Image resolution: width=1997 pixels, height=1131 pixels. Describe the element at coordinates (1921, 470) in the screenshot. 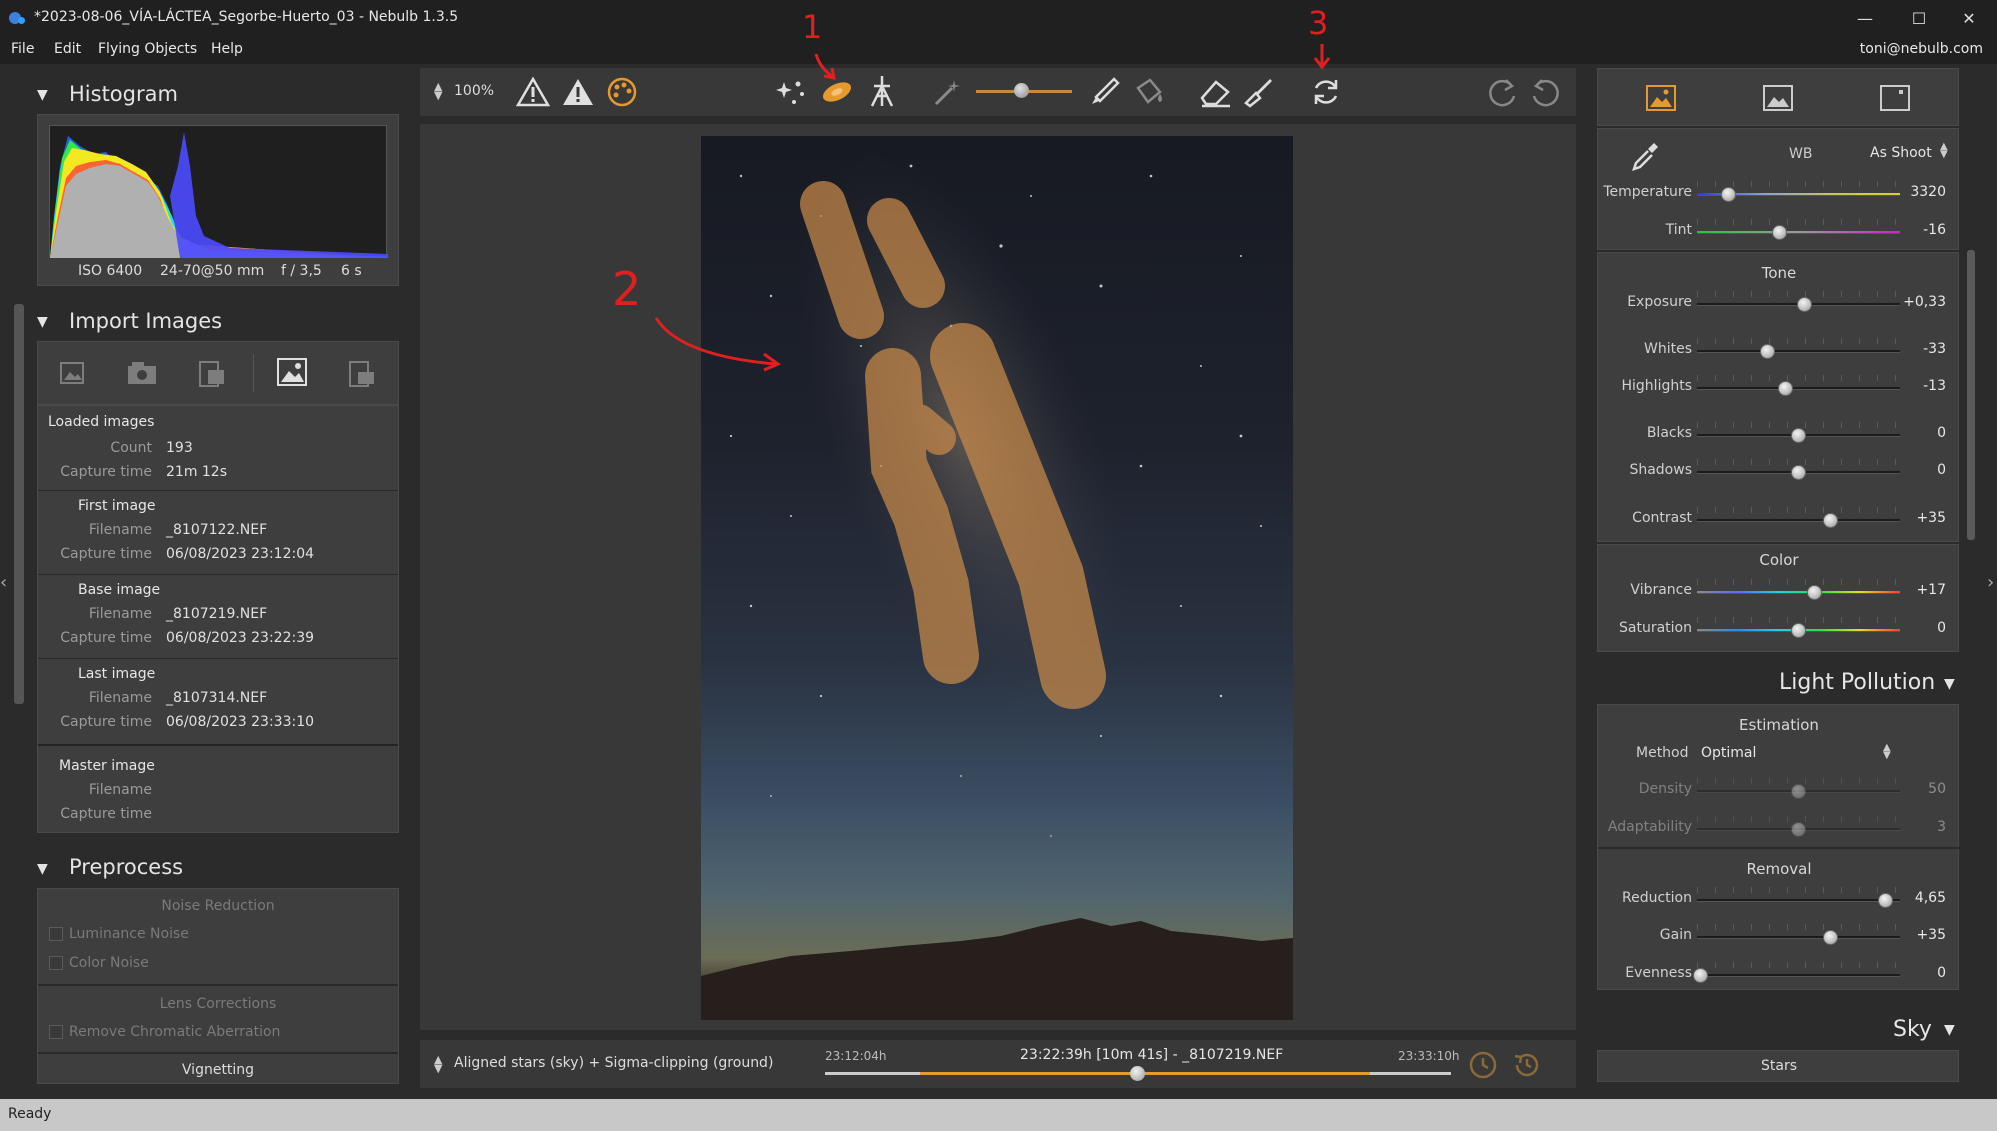

I see `shadows-value: 0` at that location.